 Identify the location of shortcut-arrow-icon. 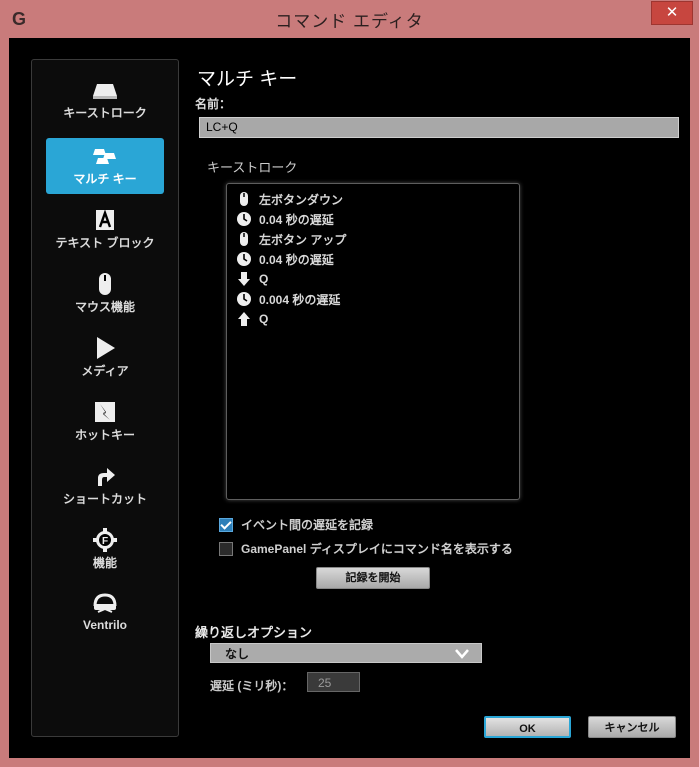
(106, 477).